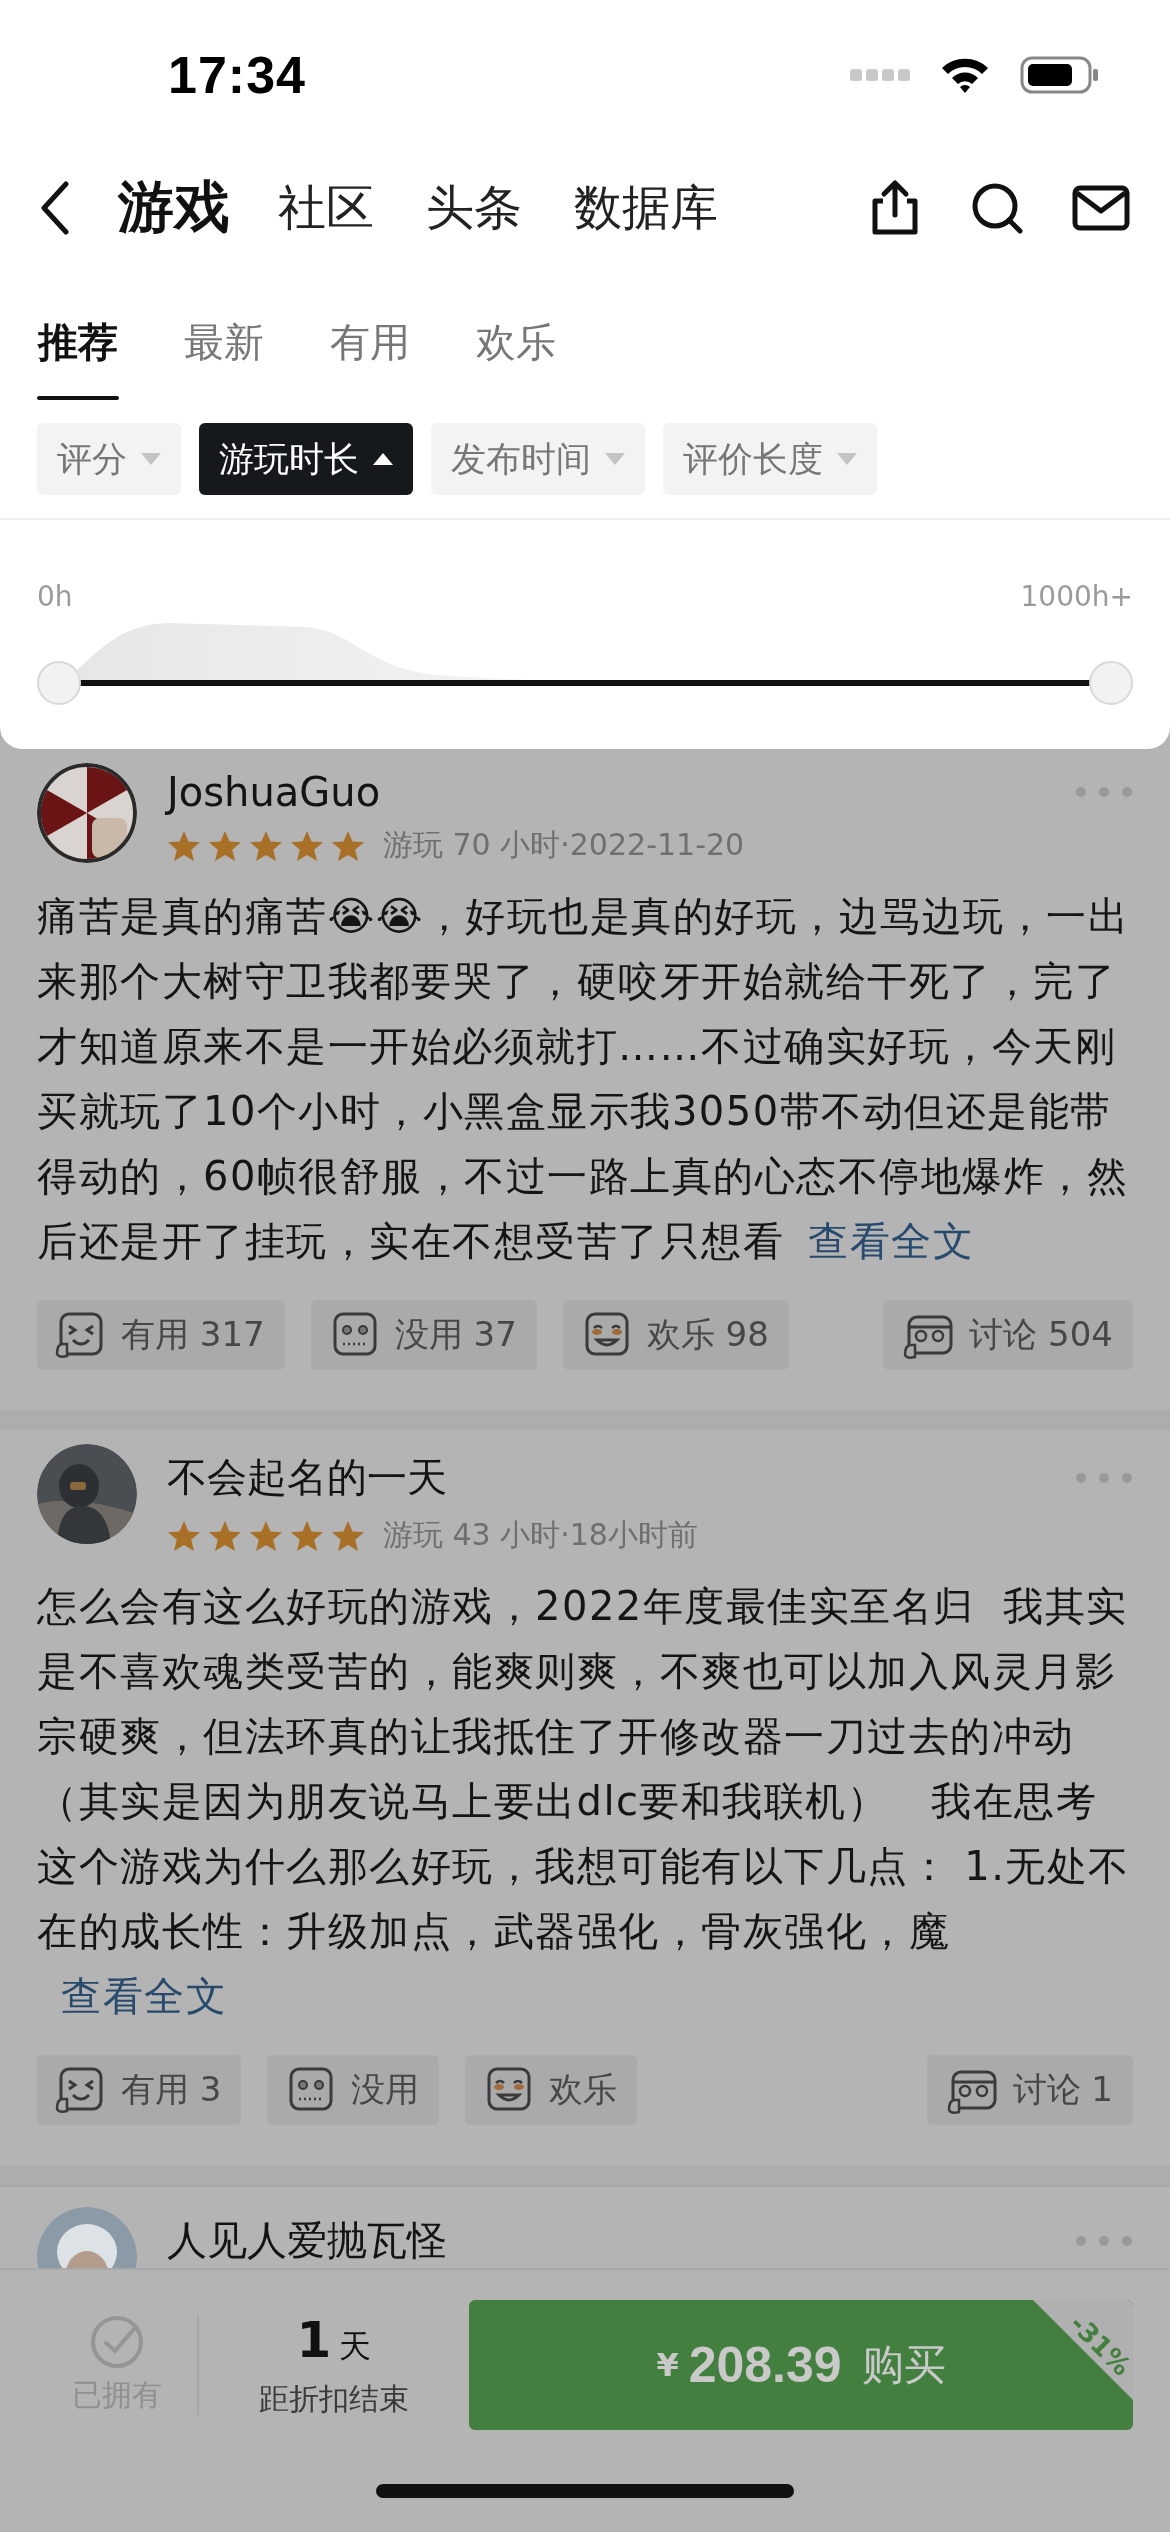 Image resolution: width=1170 pixels, height=2532 pixels. What do you see at coordinates (334, 2398) in the screenshot?
I see `countdown-label: 距折扣结束` at bounding box center [334, 2398].